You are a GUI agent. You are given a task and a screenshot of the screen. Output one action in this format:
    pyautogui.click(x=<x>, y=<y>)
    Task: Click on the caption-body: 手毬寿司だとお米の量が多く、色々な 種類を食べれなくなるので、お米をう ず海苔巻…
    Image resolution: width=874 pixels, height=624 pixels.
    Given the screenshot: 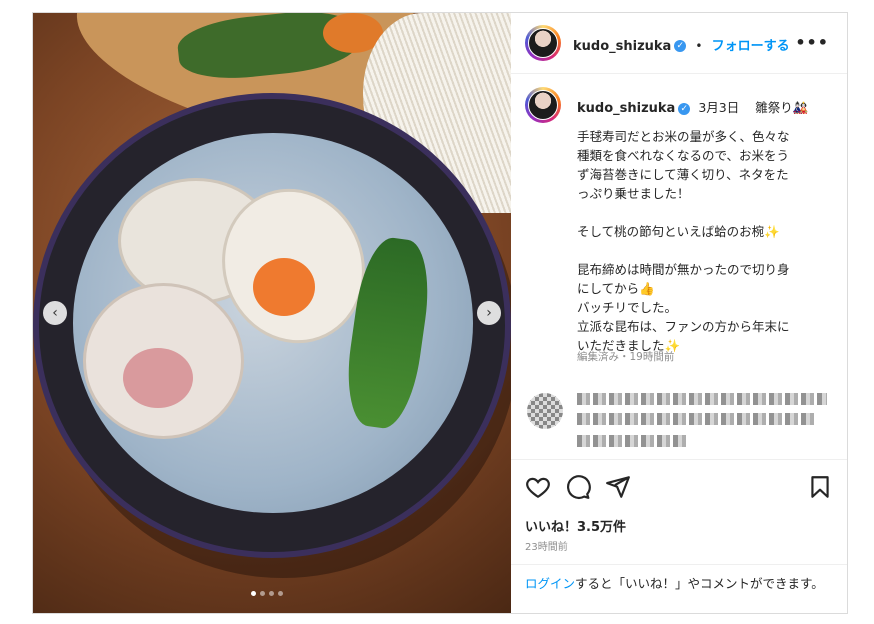 What is the action you would take?
    pyautogui.click(x=683, y=241)
    